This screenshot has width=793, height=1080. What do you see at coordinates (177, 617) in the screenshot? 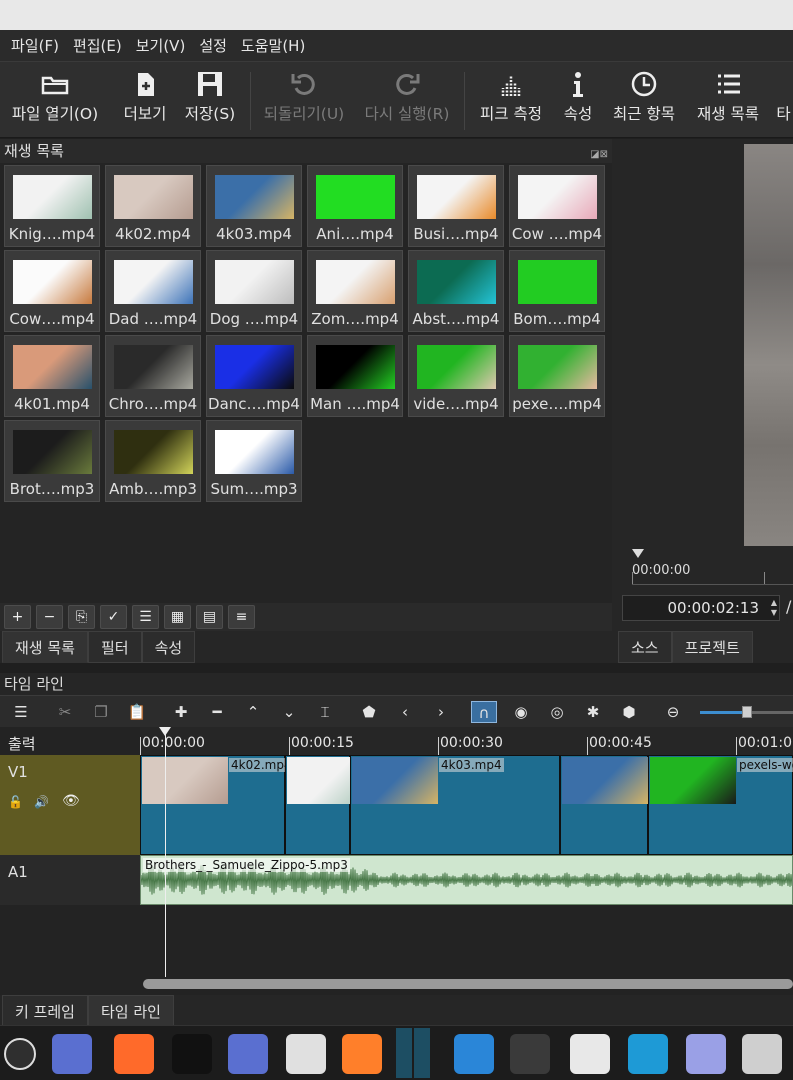
I see `tiles-icon: ▦` at bounding box center [177, 617].